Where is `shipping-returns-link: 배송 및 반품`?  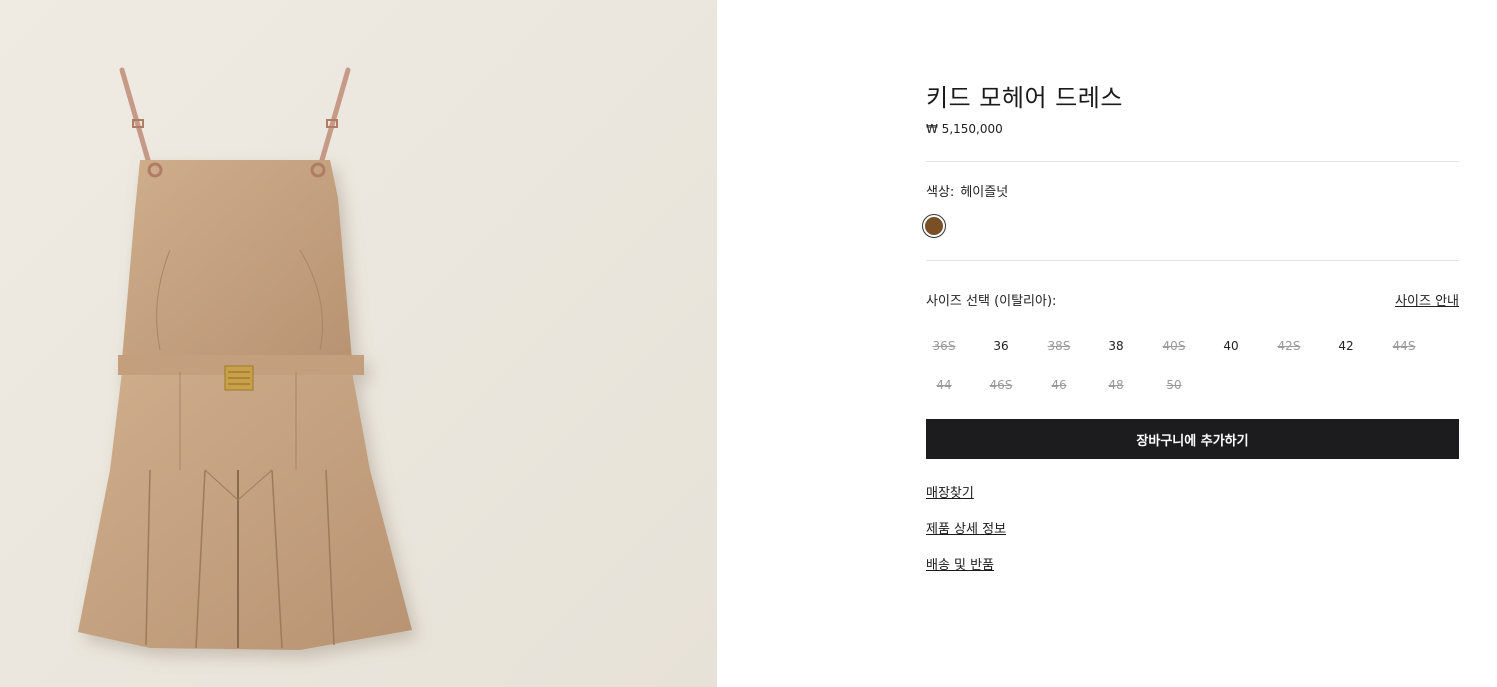 shipping-returns-link: 배송 및 반품 is located at coordinates (966, 565).